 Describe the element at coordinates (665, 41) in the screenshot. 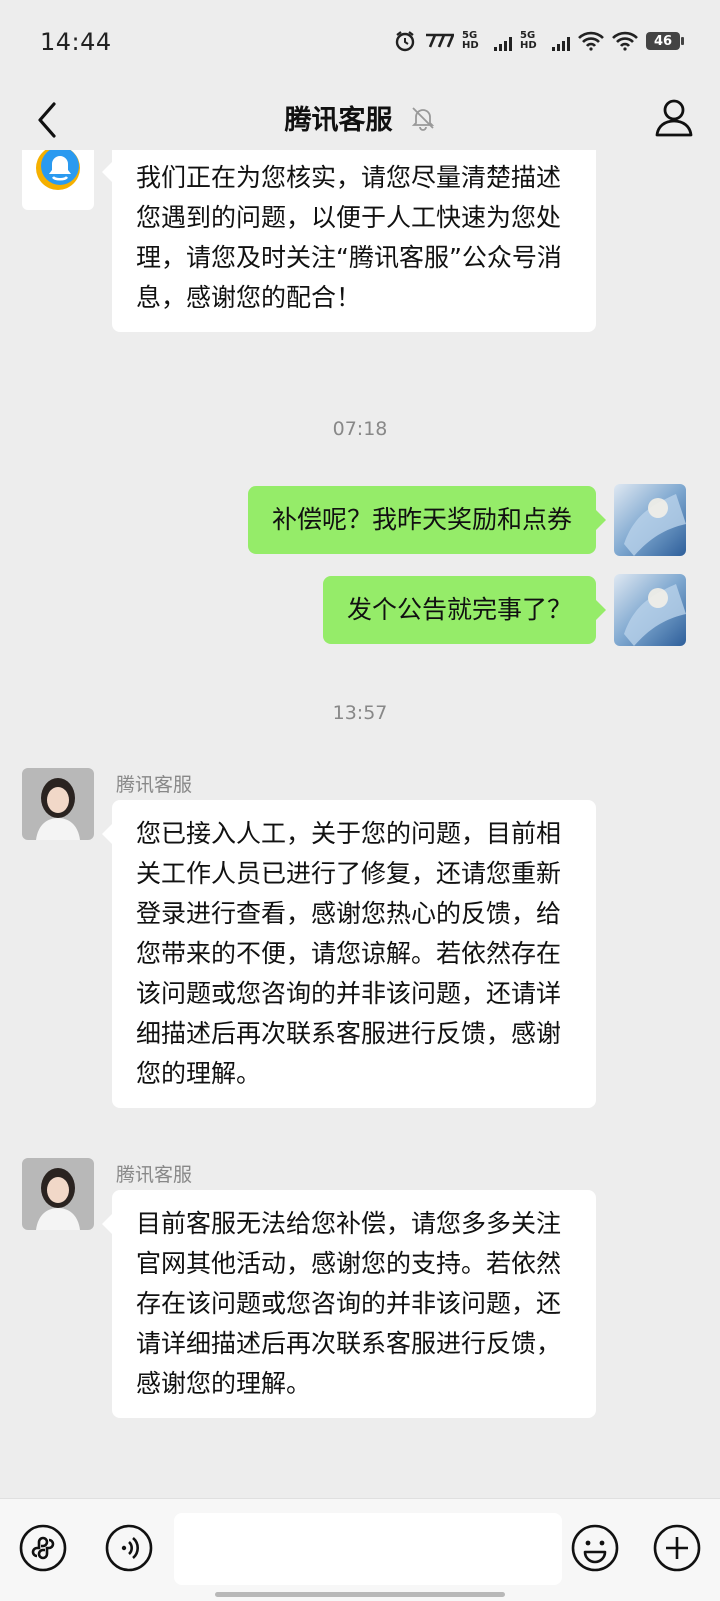

I see `battery-indicator: 46` at that location.